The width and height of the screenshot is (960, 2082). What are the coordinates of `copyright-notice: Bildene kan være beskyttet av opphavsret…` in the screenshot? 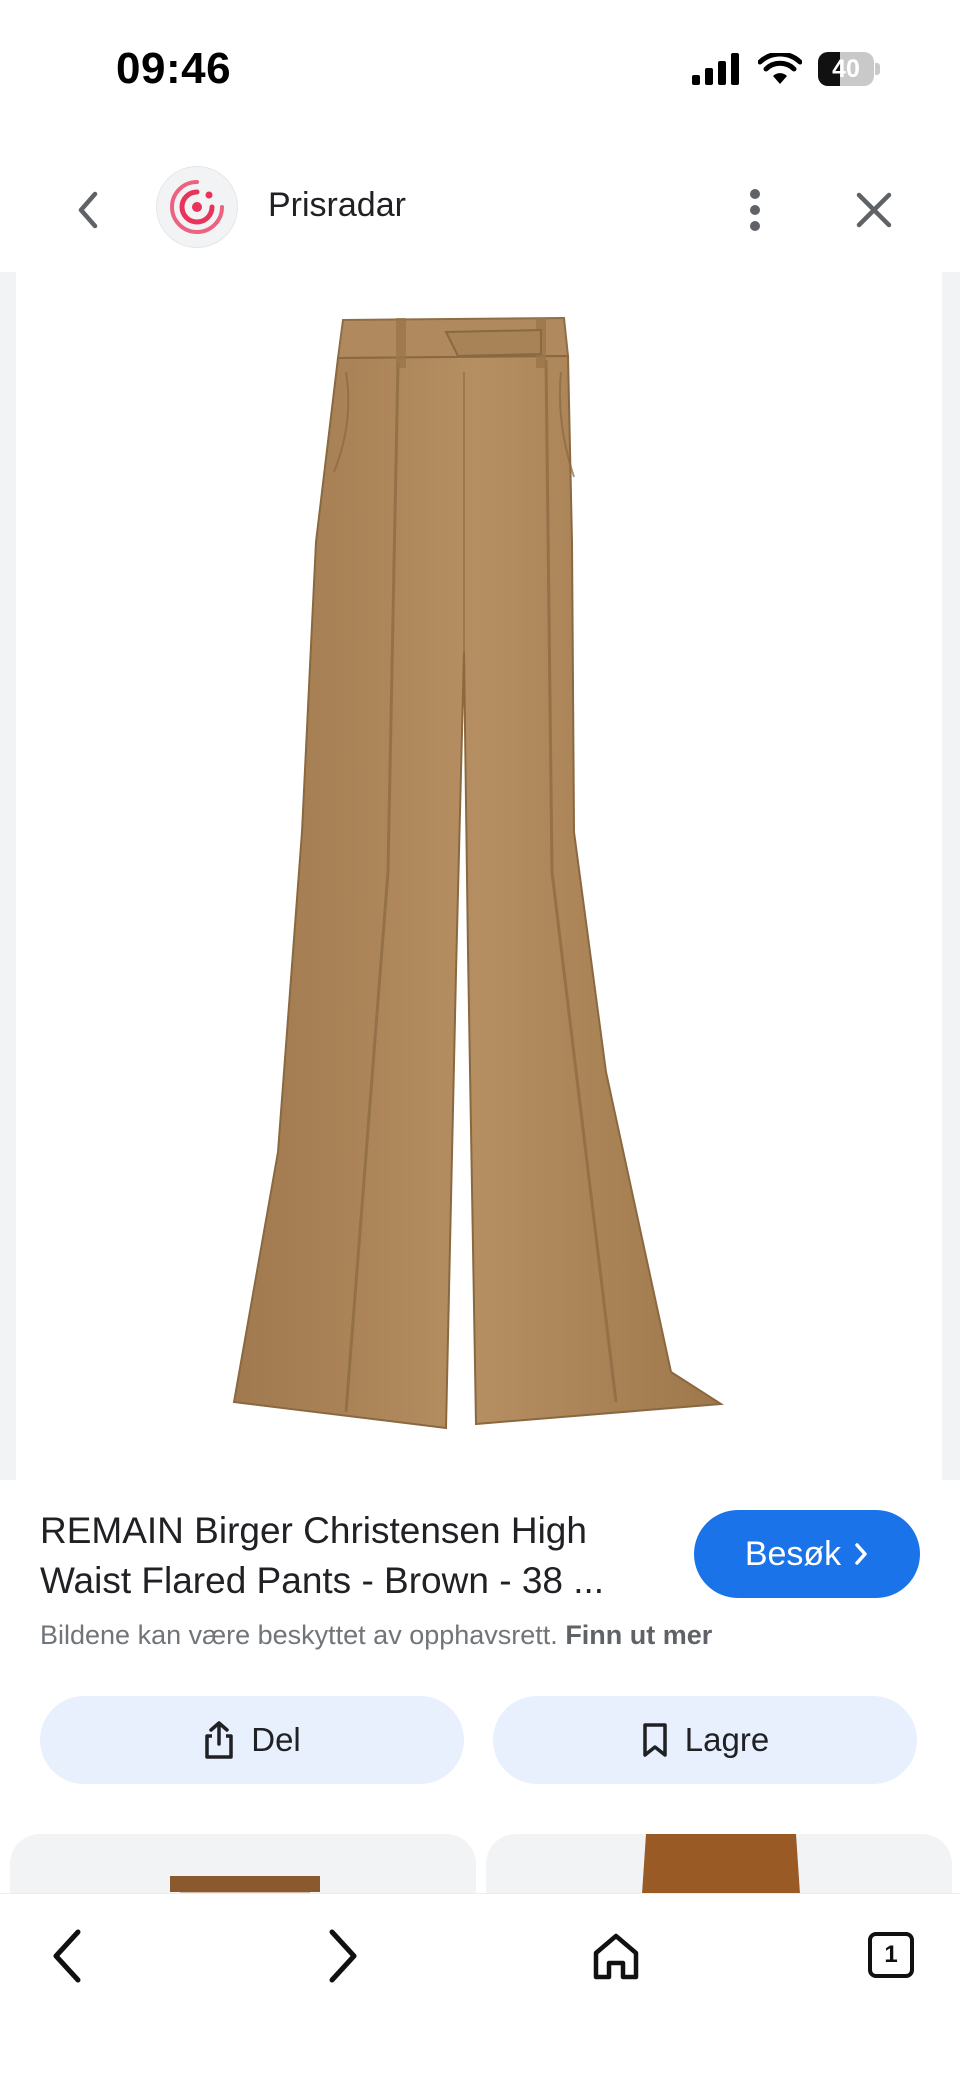 It's located at (376, 1635).